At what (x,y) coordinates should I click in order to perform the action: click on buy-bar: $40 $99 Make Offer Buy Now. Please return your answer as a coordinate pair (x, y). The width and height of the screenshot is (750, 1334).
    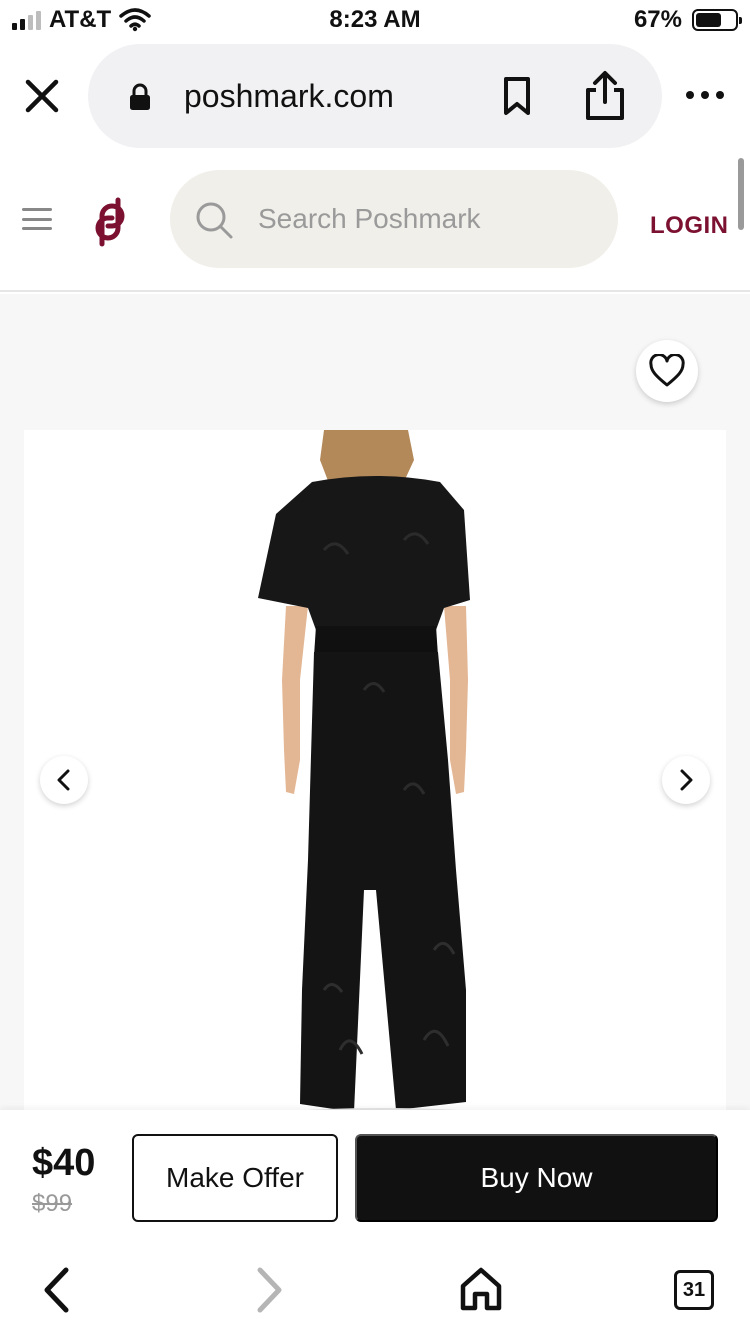
    Looking at the image, I should click on (375, 1177).